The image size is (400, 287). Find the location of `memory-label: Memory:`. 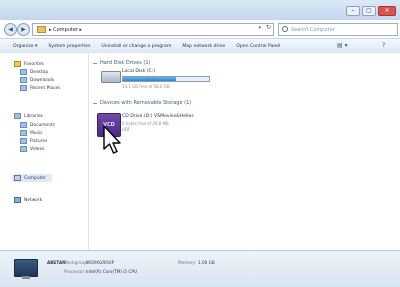

memory-label: Memory: is located at coordinates (187, 262).